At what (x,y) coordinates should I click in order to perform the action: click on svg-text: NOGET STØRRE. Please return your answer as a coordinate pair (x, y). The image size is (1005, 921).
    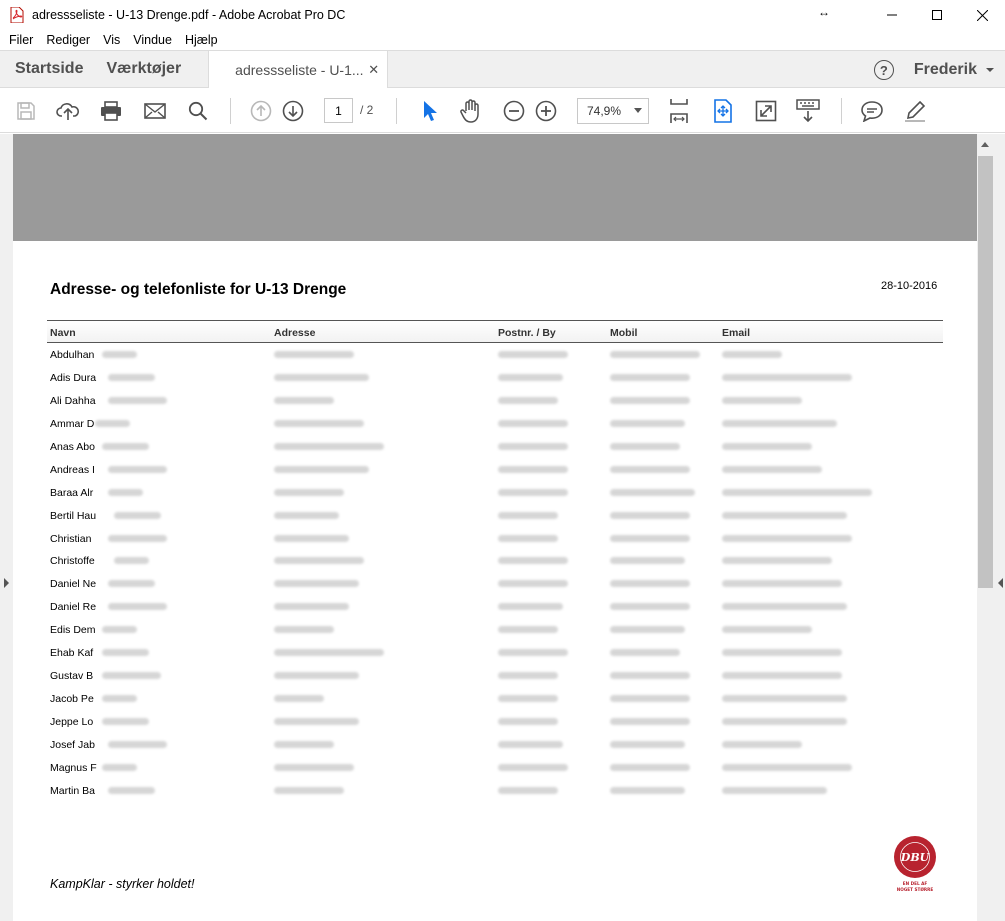
    Looking at the image, I should click on (915, 889).